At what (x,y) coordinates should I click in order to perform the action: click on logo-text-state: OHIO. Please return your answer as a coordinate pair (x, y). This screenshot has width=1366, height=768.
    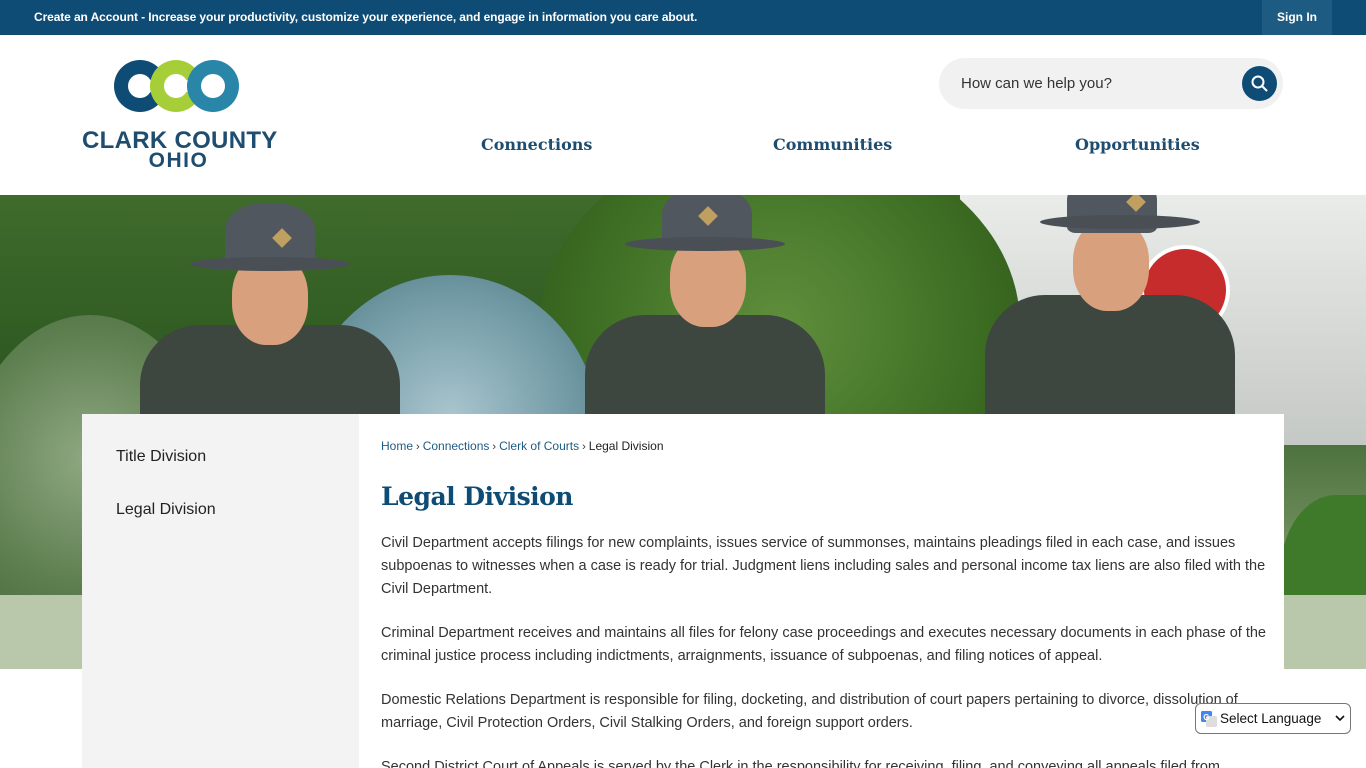
    Looking at the image, I should click on (178, 160).